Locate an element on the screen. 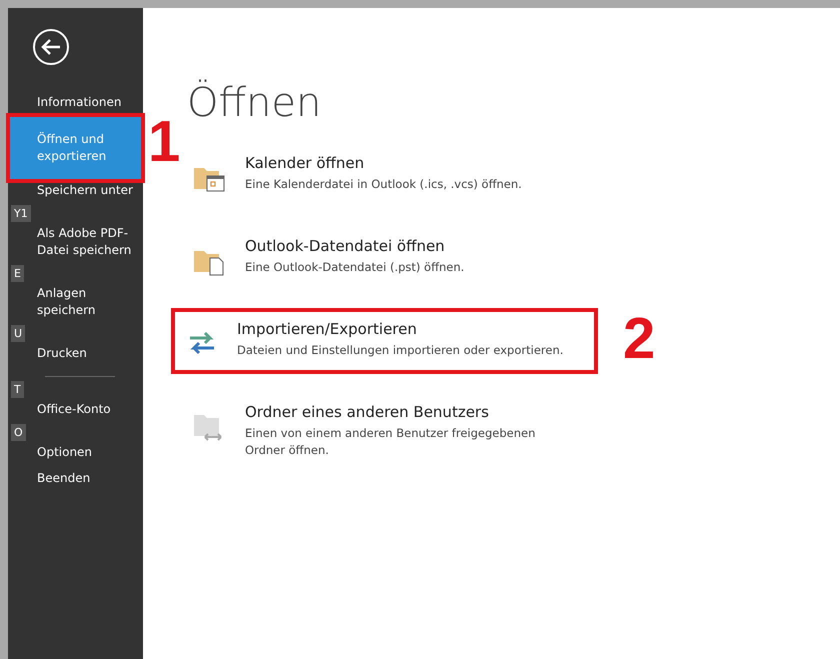 The width and height of the screenshot is (840, 659). option-title: Kalender öffnen is located at coordinates (305, 163).